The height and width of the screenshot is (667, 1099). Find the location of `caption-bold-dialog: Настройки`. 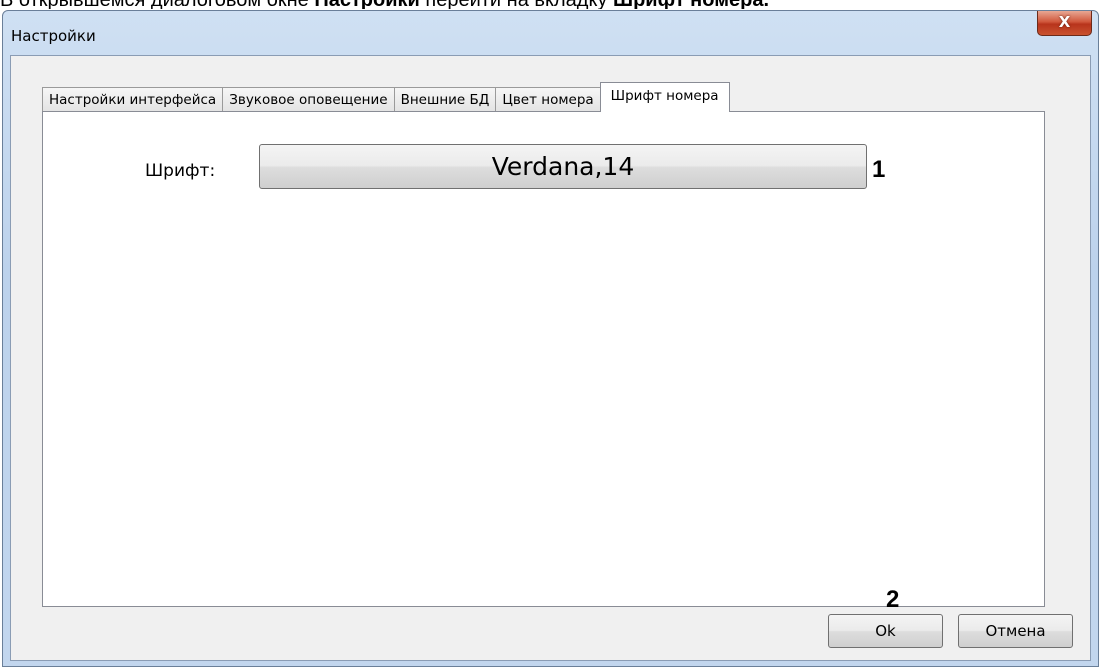

caption-bold-dialog: Настройки is located at coordinates (367, 4).